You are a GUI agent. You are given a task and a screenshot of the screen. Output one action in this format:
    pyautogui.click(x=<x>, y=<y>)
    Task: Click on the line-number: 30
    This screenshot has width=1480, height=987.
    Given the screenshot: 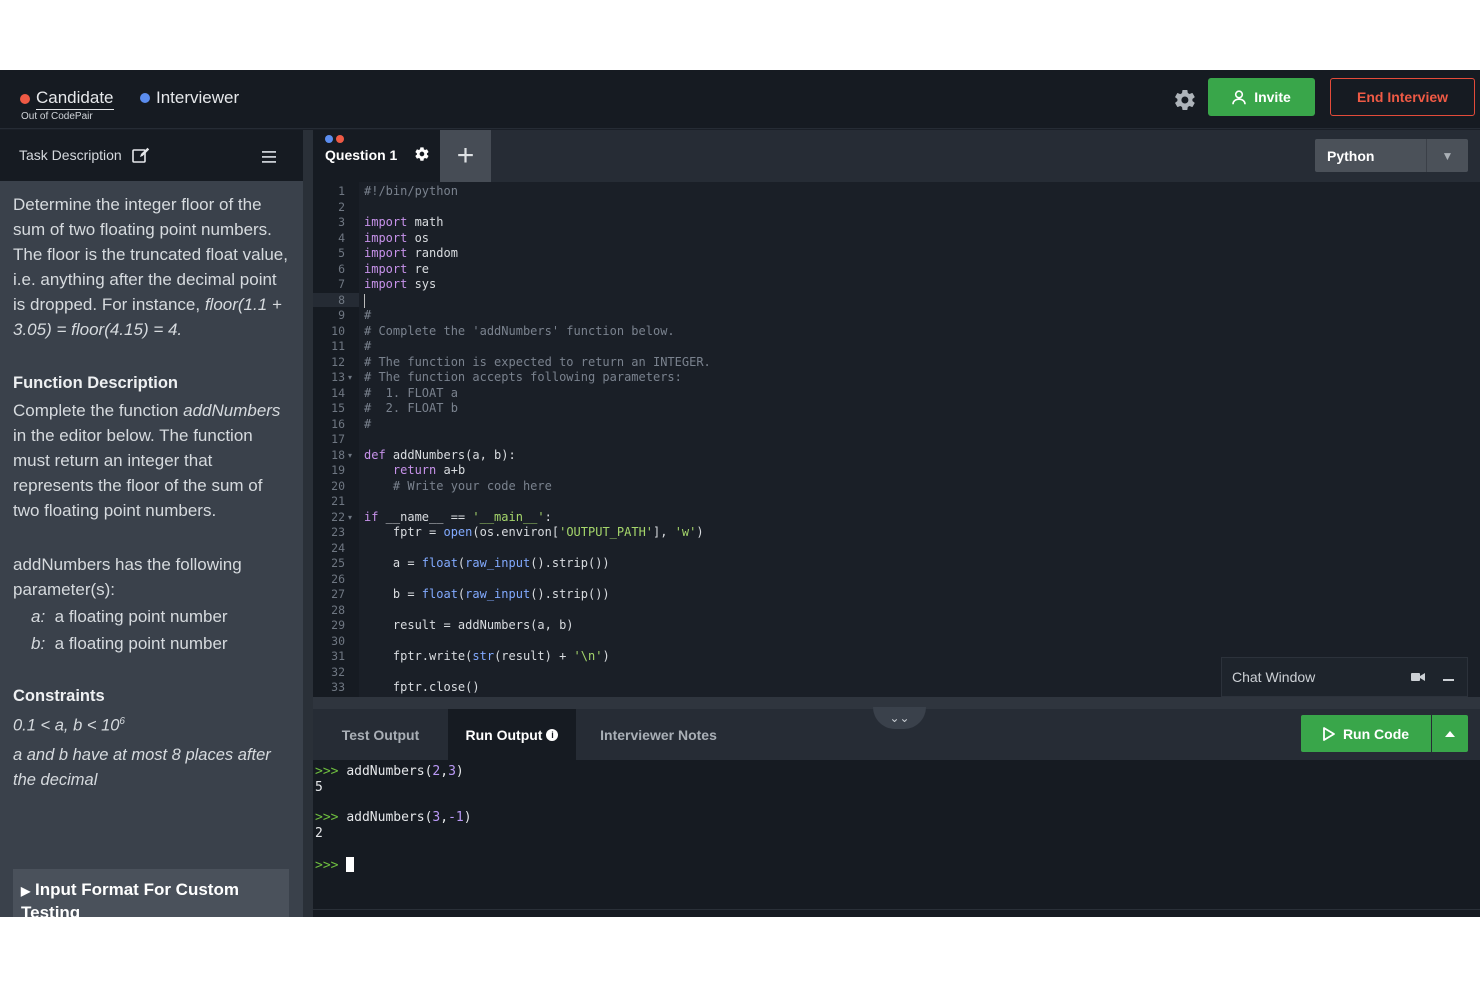 What is the action you would take?
    pyautogui.click(x=338, y=640)
    